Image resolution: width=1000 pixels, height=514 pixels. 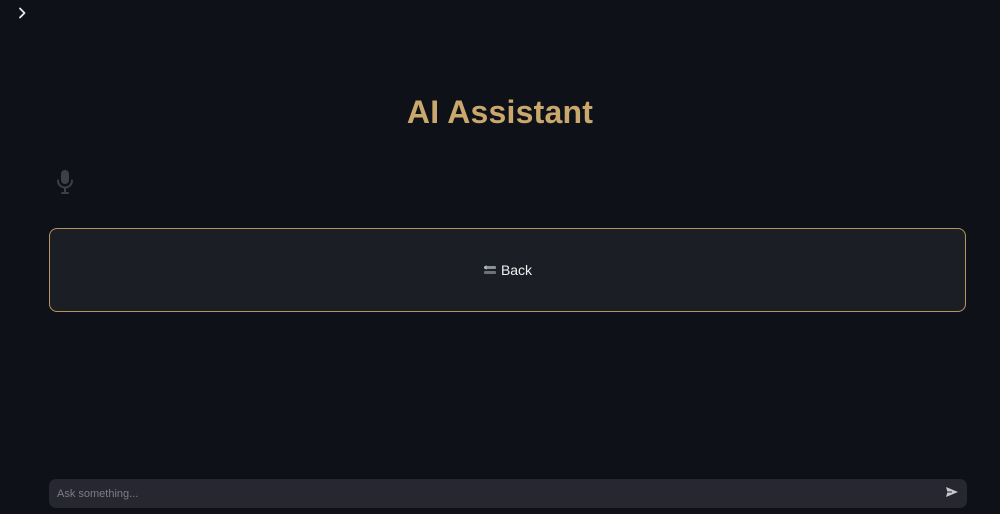 I want to click on sidebar-toggle-button, so click(x=22, y=15).